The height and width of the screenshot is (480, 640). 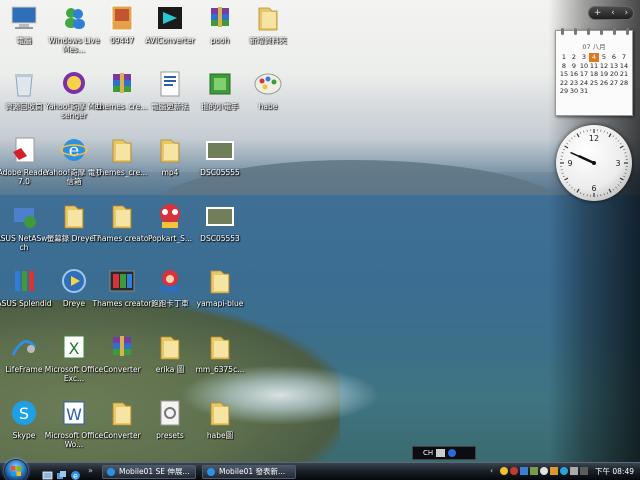 I want to click on word-icon: W, so click(x=74, y=413).